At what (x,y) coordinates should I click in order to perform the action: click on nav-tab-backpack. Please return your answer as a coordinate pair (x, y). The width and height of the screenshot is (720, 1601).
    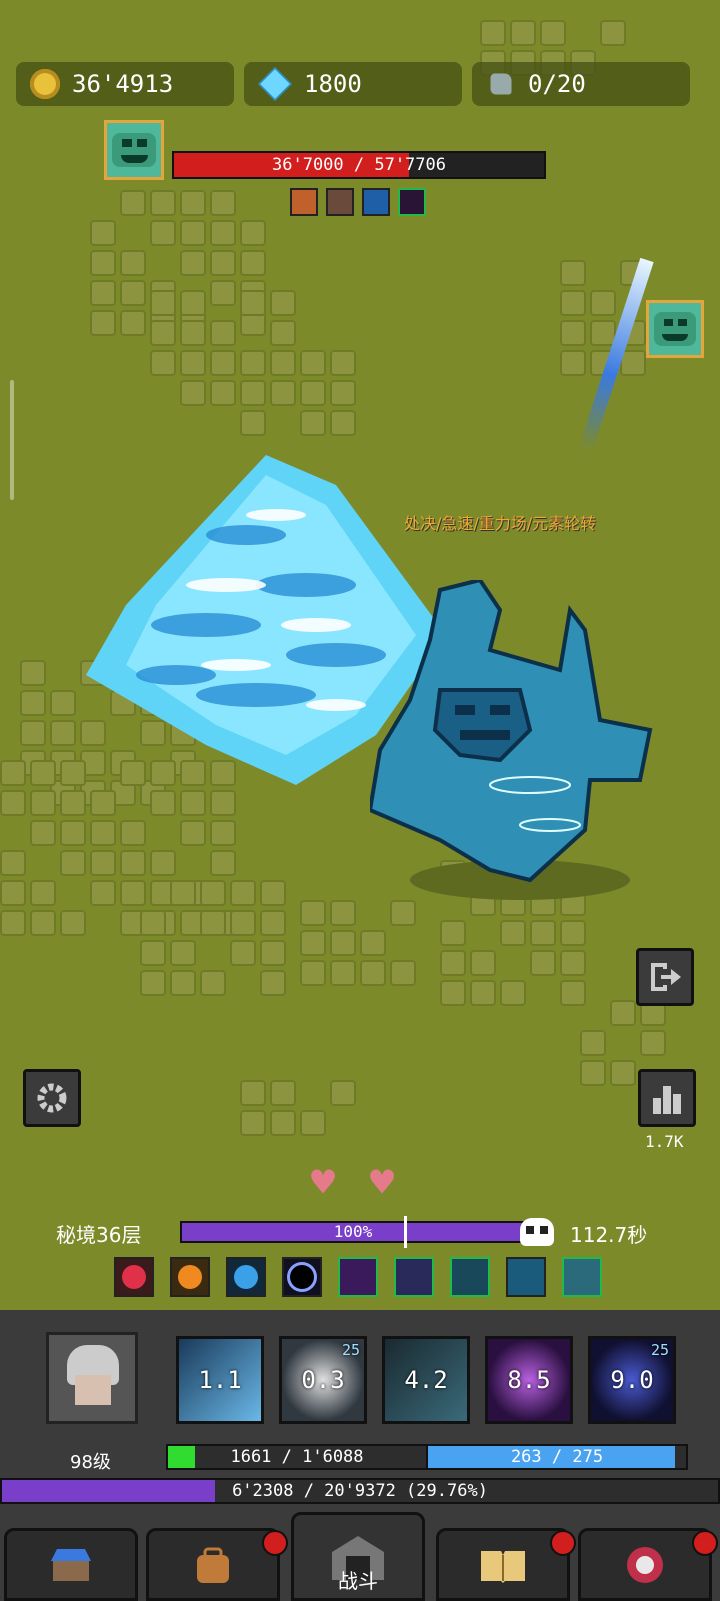
    Looking at the image, I should click on (213, 1564).